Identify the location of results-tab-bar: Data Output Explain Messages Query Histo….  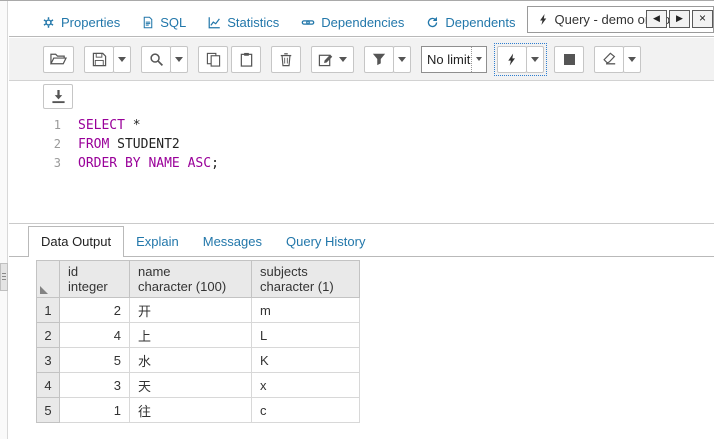
(361, 240).